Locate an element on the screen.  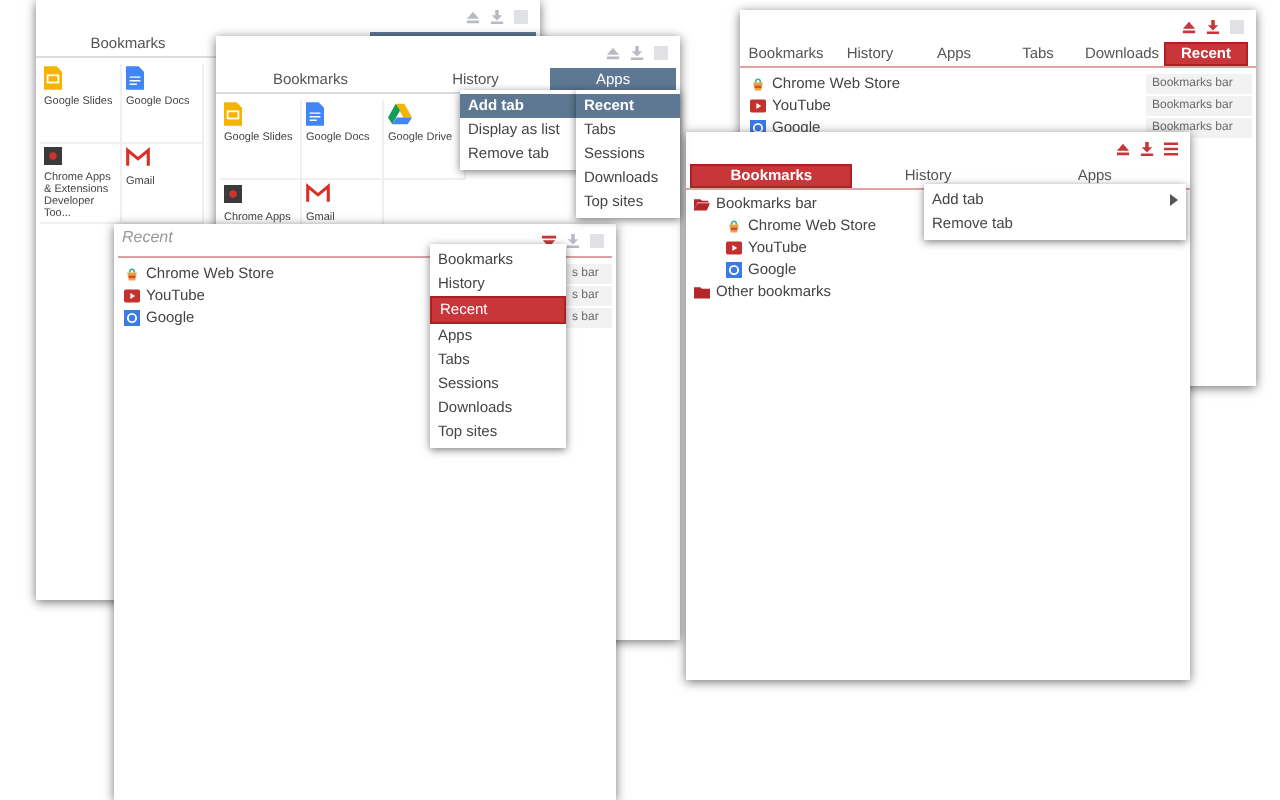
search-field: Recent is located at coordinates (242, 237).